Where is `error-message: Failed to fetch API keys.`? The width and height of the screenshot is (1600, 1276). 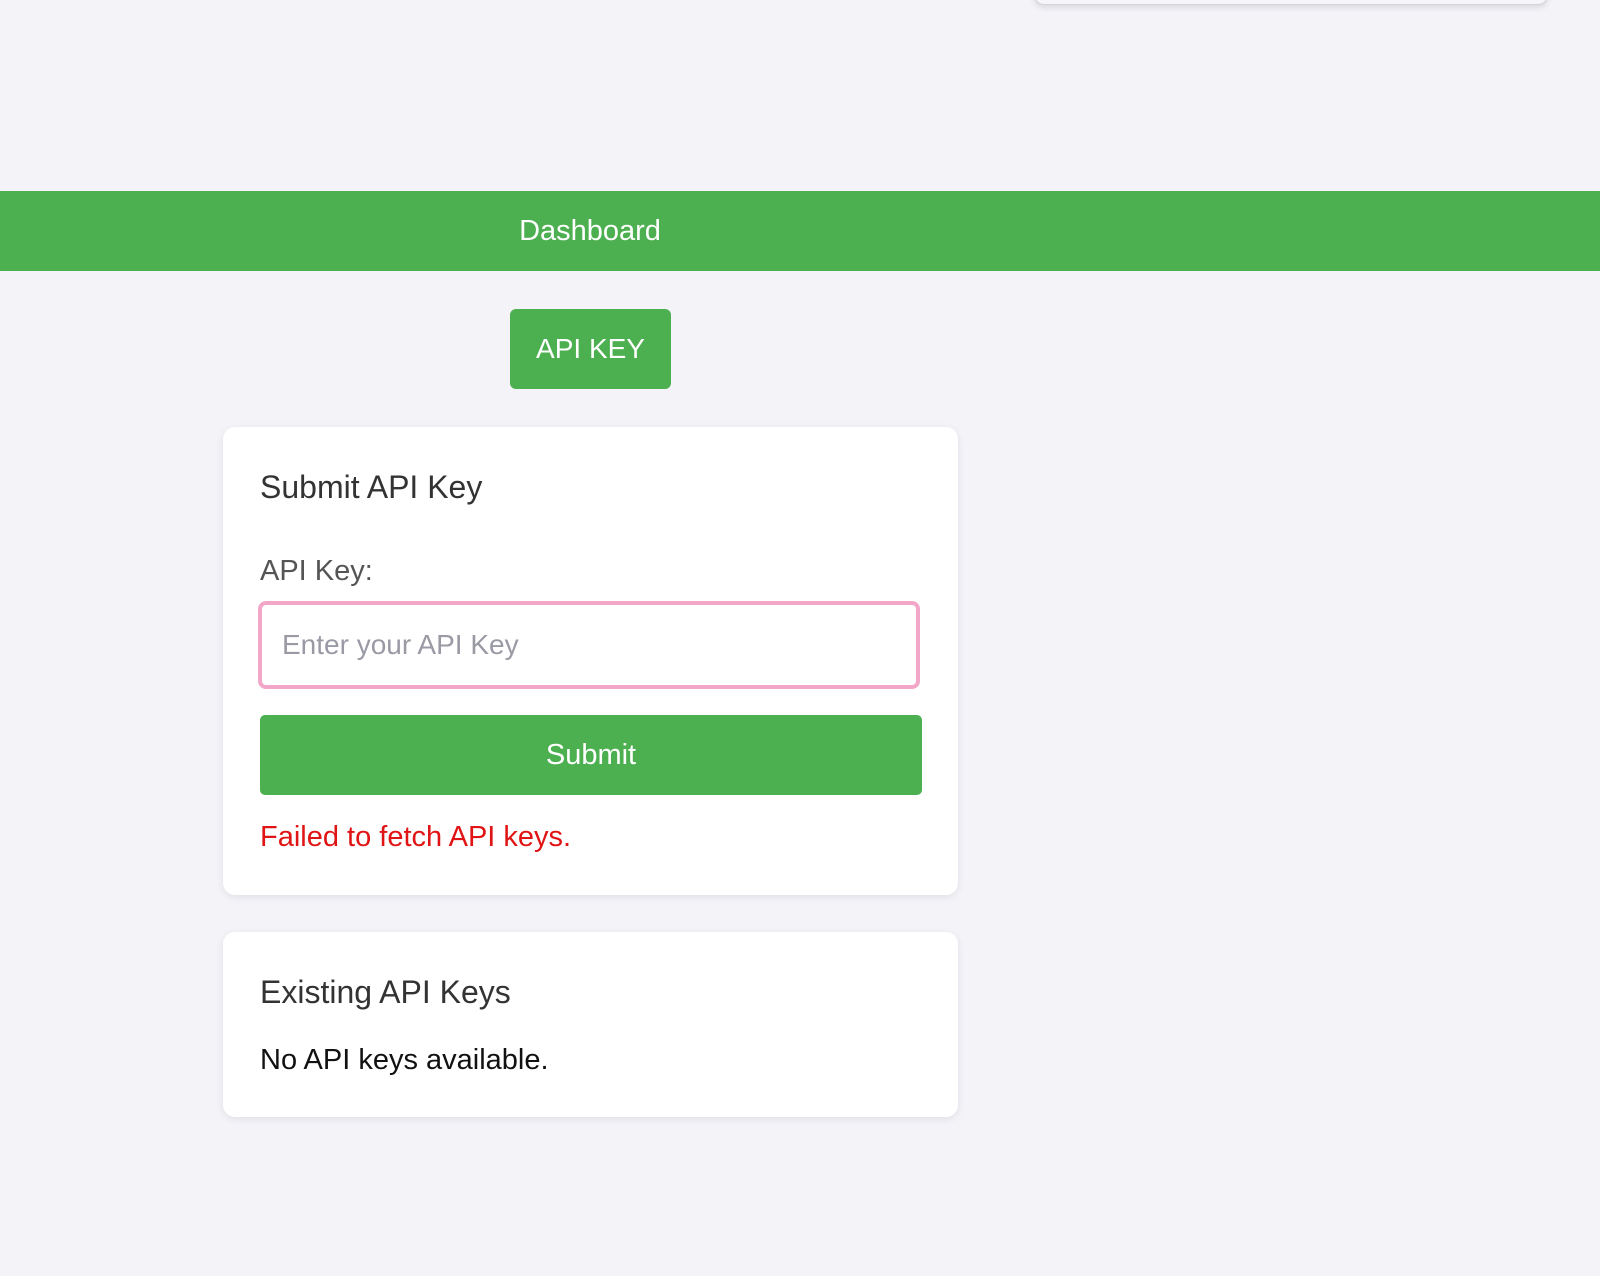 error-message: Failed to fetch API keys. is located at coordinates (416, 837).